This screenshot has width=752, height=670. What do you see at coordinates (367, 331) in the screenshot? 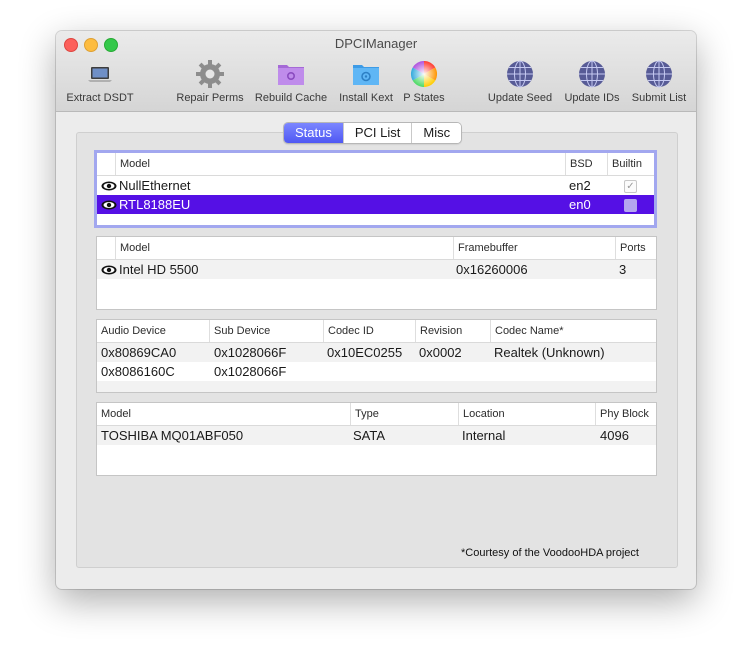
I see `column-header-codec-id: Codec ID` at bounding box center [367, 331].